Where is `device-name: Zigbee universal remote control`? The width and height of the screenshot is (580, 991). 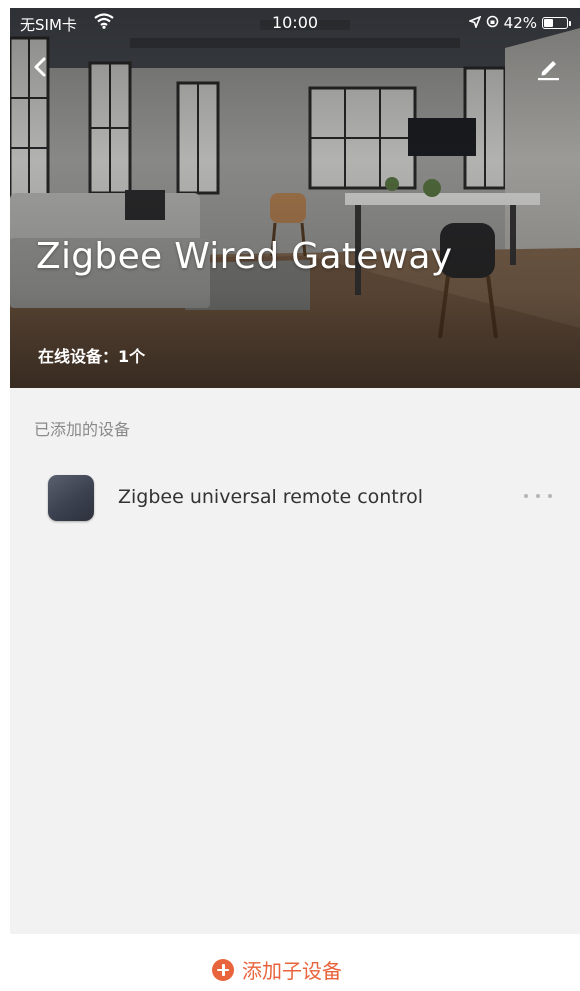 device-name: Zigbee universal remote control is located at coordinates (271, 497).